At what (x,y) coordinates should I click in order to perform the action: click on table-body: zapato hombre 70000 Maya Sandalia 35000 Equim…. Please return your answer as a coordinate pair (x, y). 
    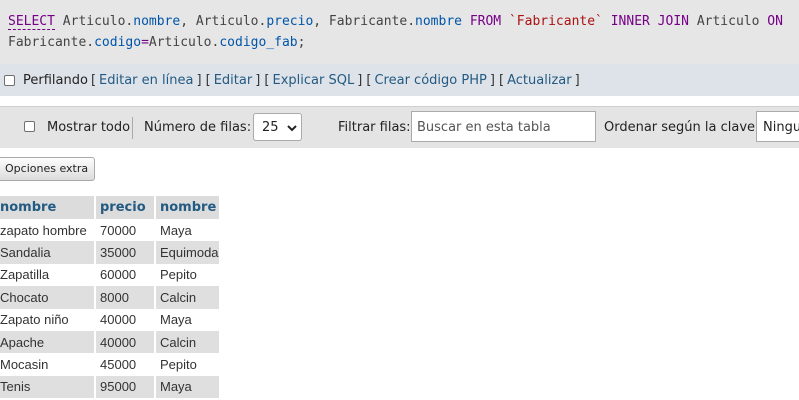
    Looking at the image, I should click on (110, 309).